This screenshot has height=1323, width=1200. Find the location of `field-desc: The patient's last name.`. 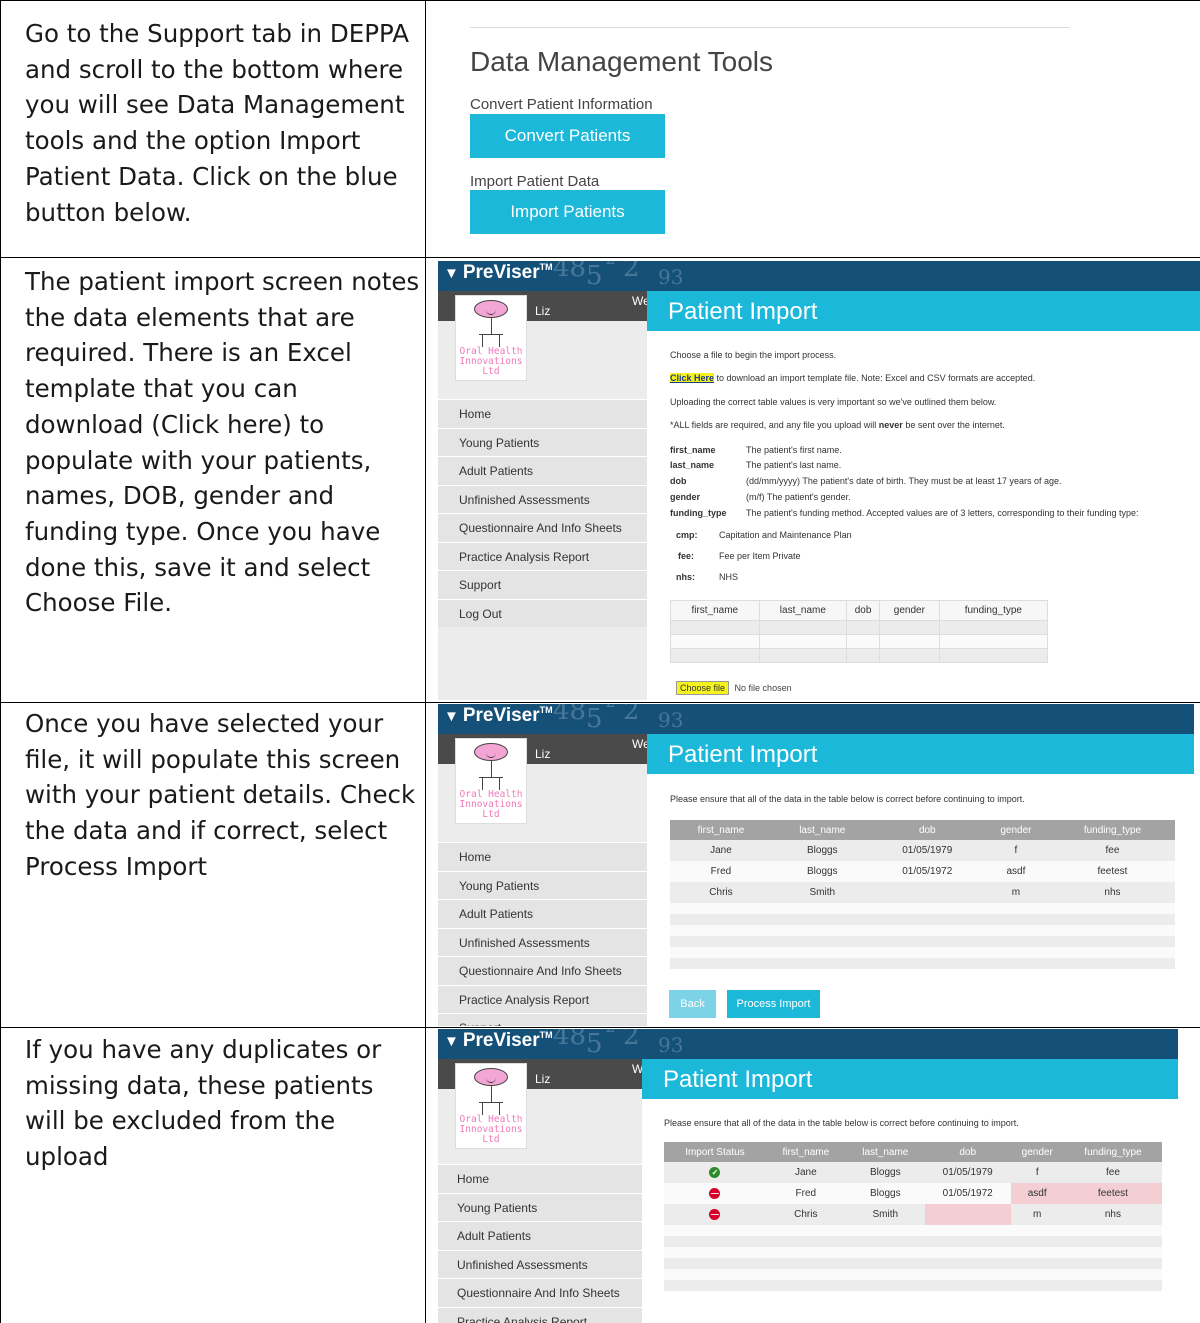

field-desc: The patient's last name. is located at coordinates (794, 465).